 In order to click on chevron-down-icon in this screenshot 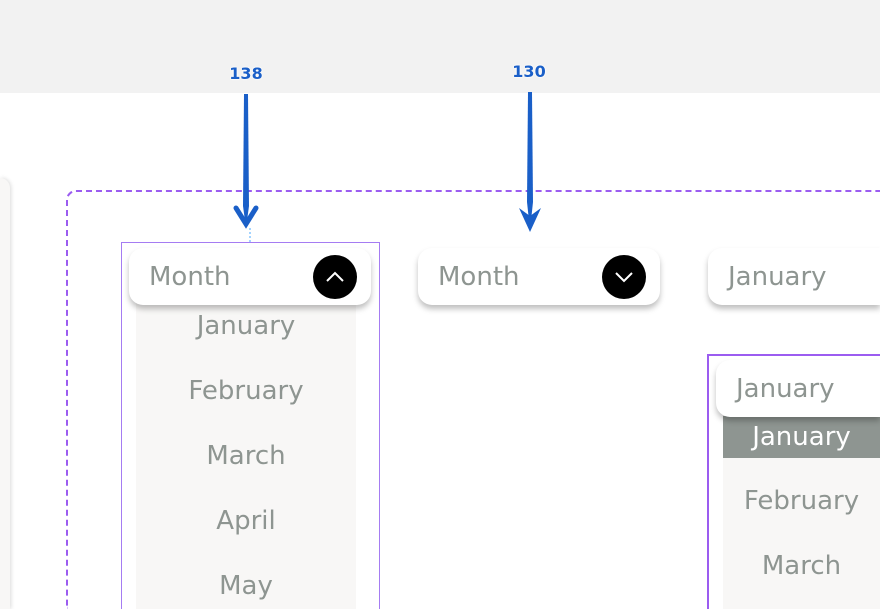, I will do `click(624, 277)`.